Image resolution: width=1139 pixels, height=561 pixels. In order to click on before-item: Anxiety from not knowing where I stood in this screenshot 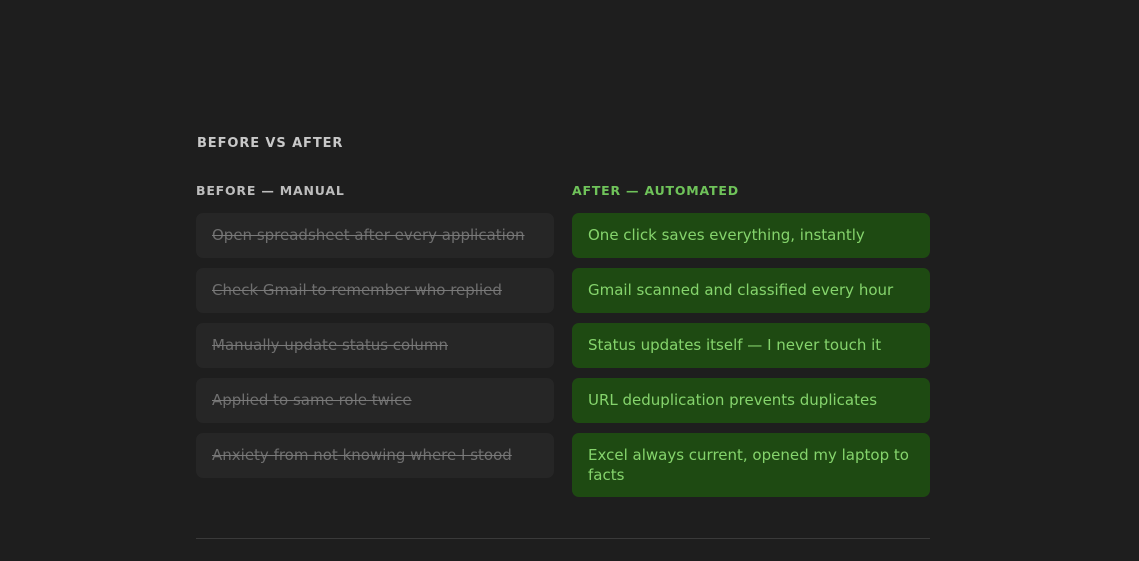, I will do `click(375, 455)`.